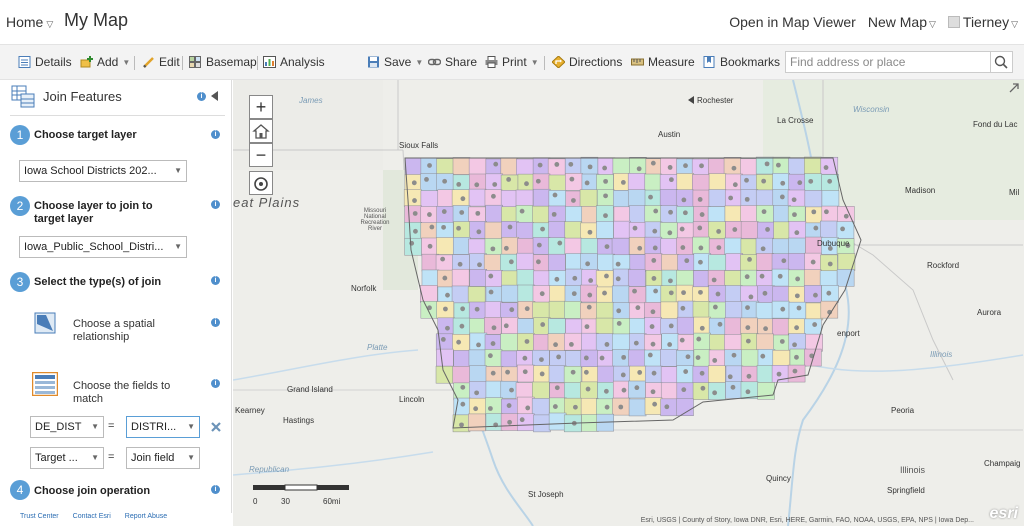 This screenshot has height=526, width=1024. I want to click on collapse-panel-icon, so click(215, 96).